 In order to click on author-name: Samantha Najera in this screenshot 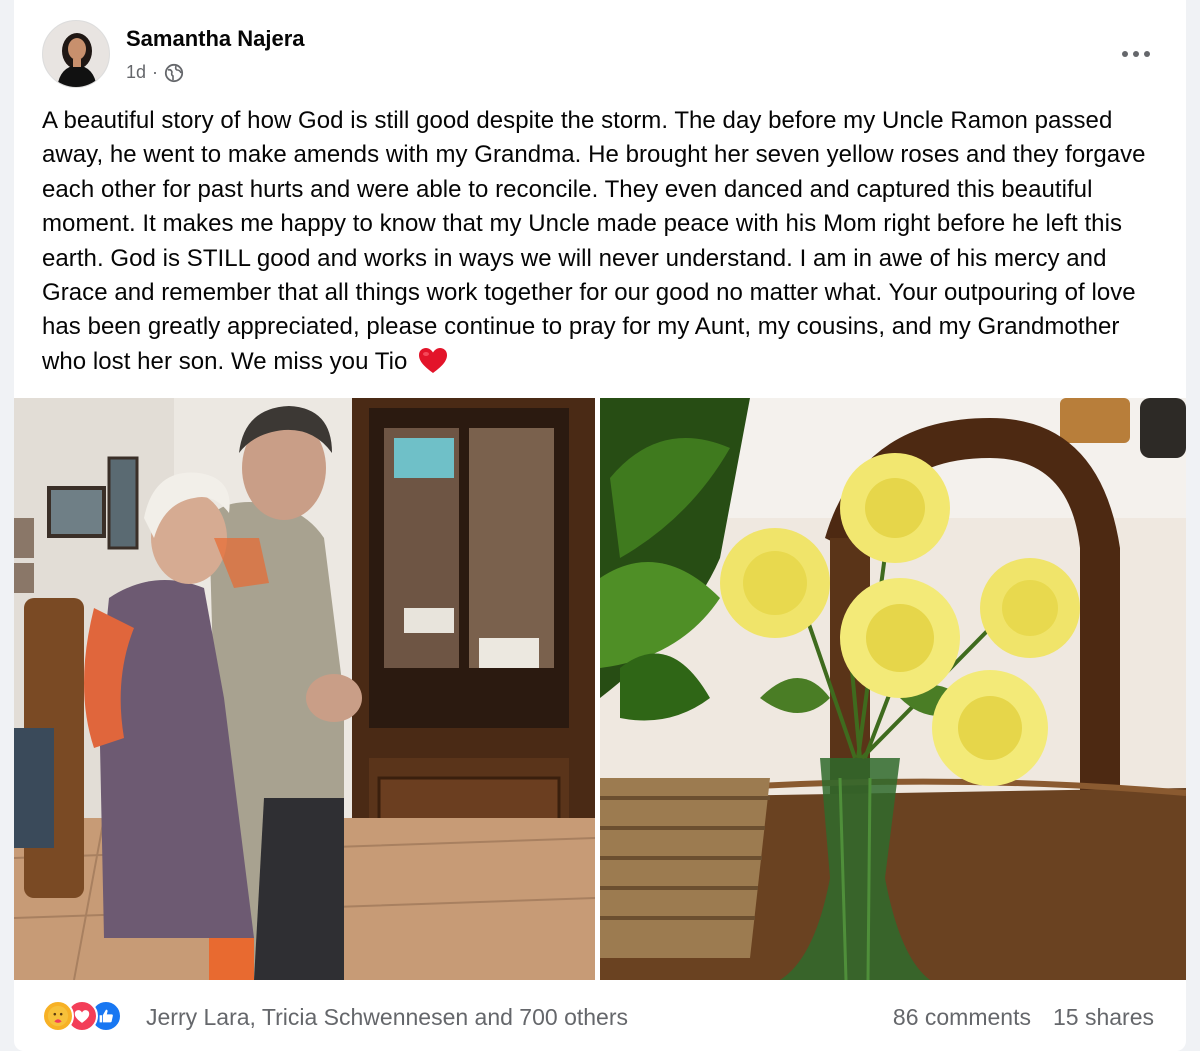, I will do `click(215, 39)`.